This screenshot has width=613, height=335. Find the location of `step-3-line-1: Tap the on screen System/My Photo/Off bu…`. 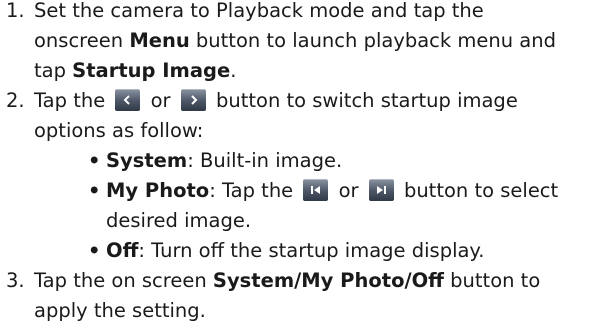

step-3-line-1: Tap the on screen System/My Photo/Off bu… is located at coordinates (323, 281).